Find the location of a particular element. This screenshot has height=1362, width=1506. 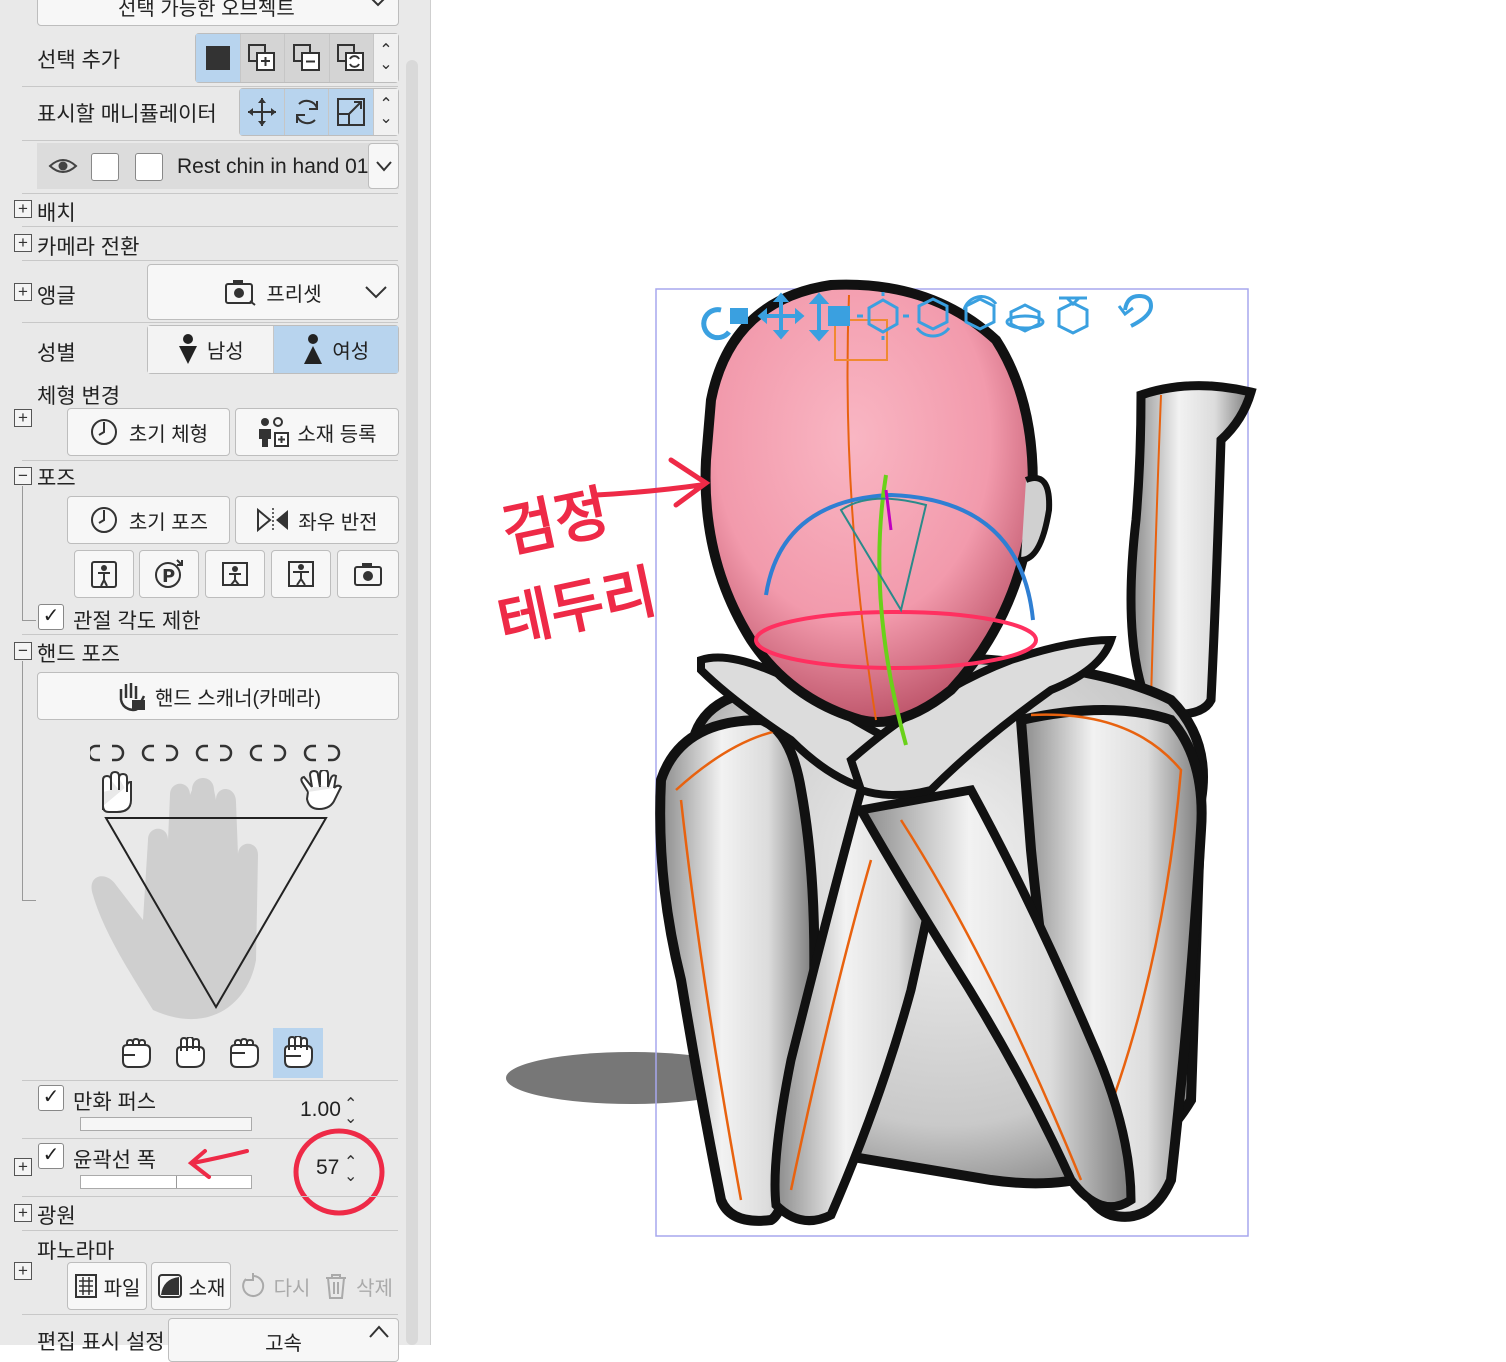

object-dropdown-button is located at coordinates (383, 166).